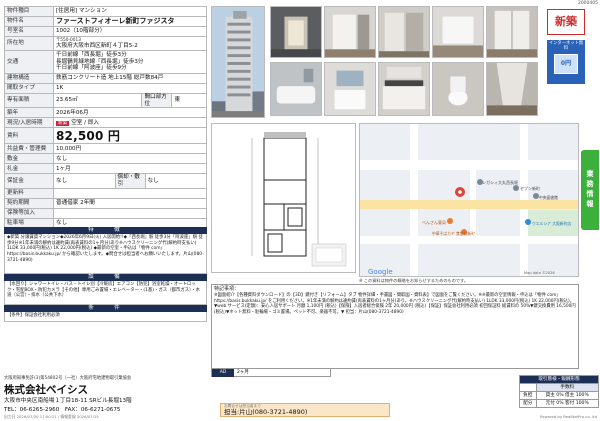 The width and height of the screenshot is (600, 421). Describe the element at coordinates (458, 89) in the screenshot. I see `toilet-photo` at that location.